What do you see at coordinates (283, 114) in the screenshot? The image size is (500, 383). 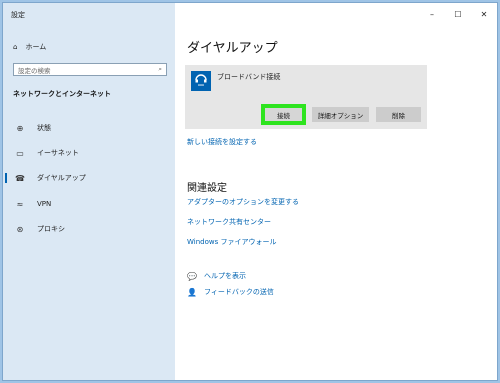 I see `connect-button: 接続` at bounding box center [283, 114].